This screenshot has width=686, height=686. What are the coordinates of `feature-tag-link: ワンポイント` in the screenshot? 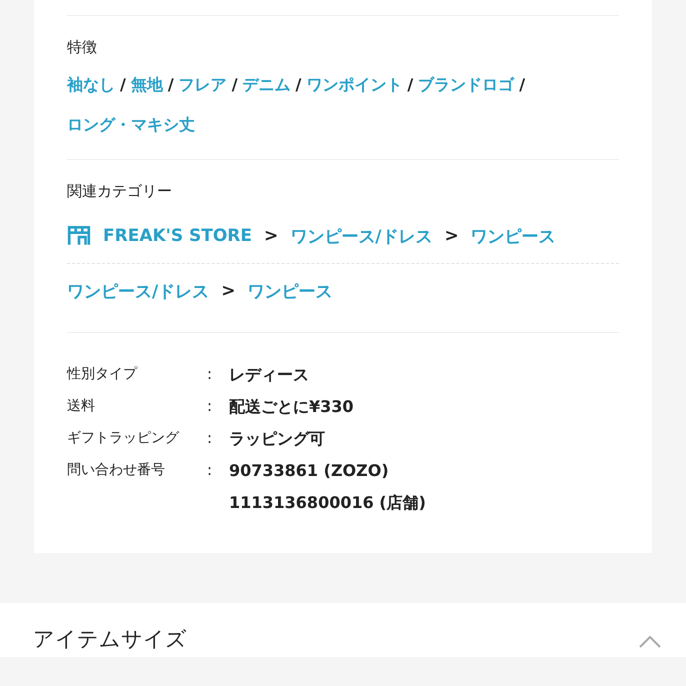 It's located at (354, 84).